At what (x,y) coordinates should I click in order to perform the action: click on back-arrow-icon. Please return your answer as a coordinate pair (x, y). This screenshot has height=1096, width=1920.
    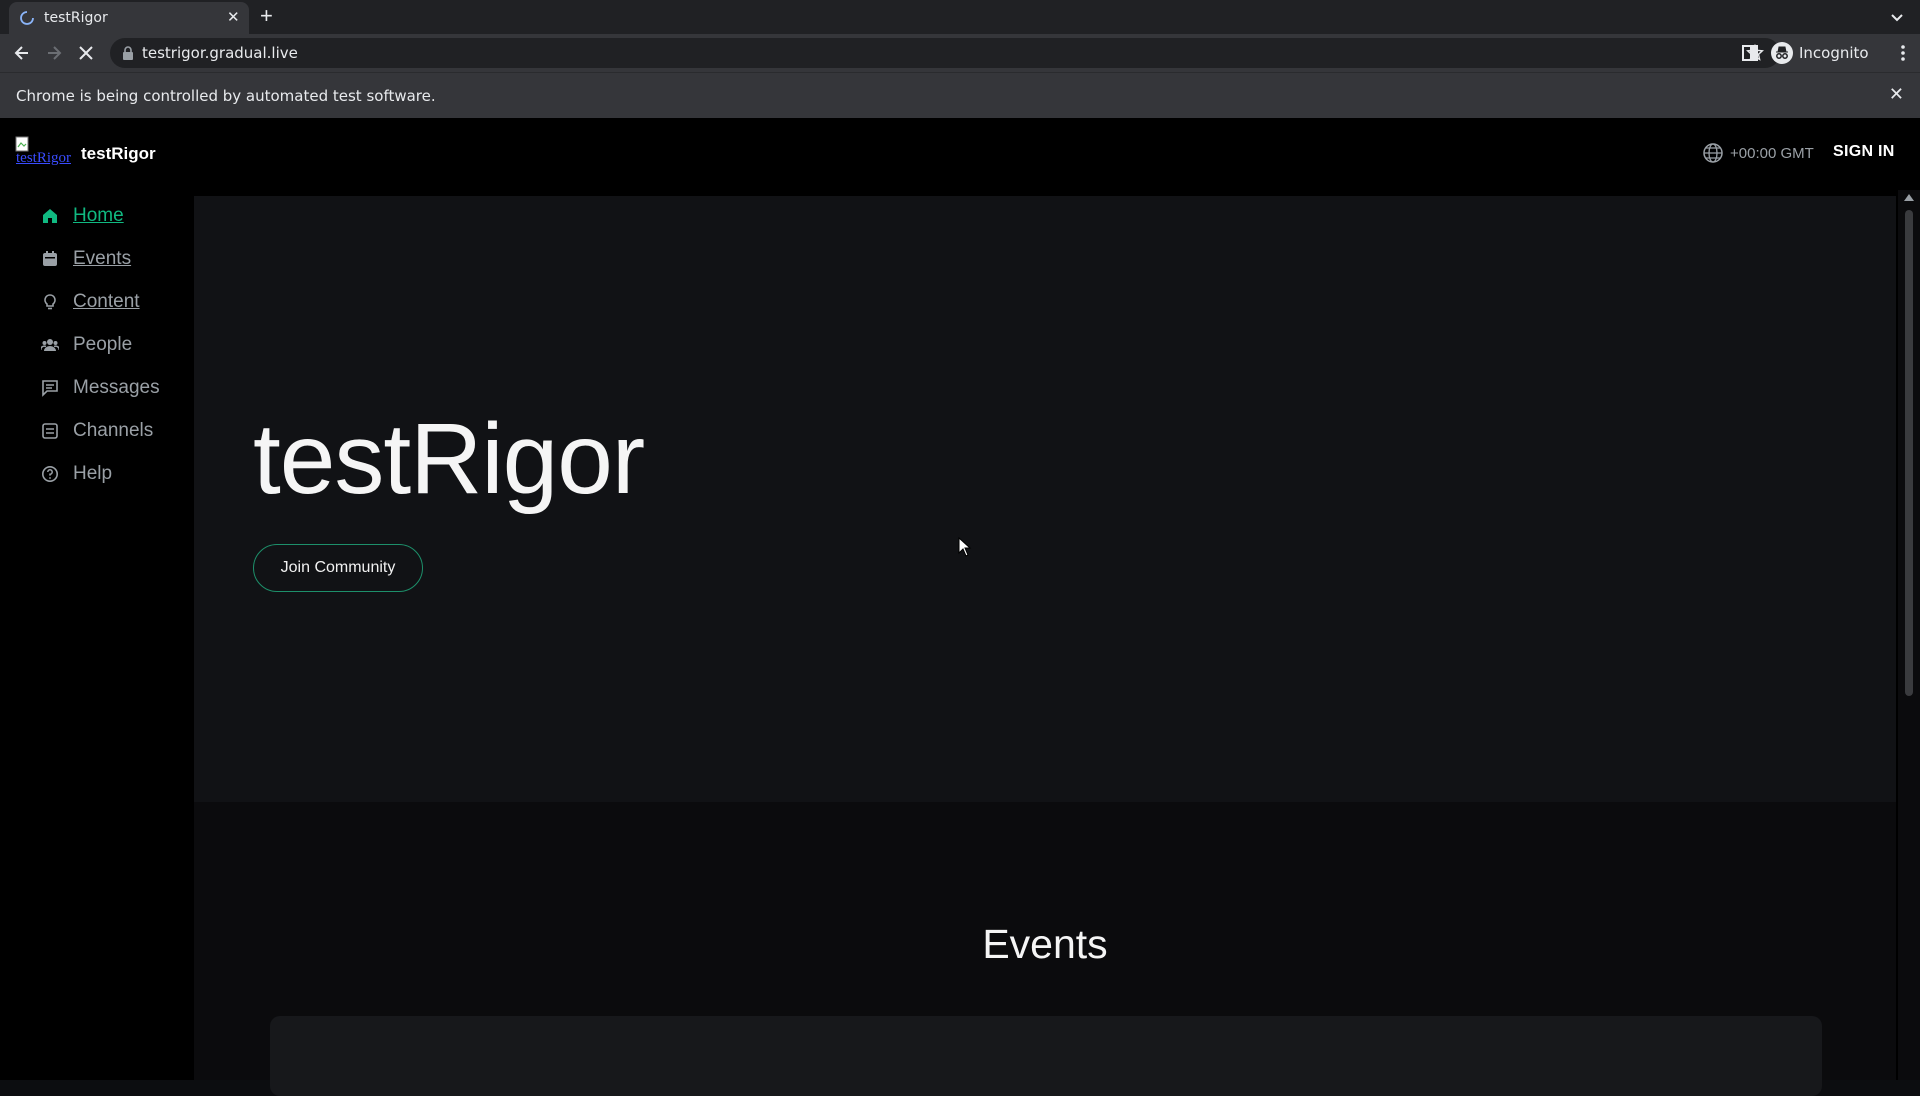
    Looking at the image, I should click on (22, 53).